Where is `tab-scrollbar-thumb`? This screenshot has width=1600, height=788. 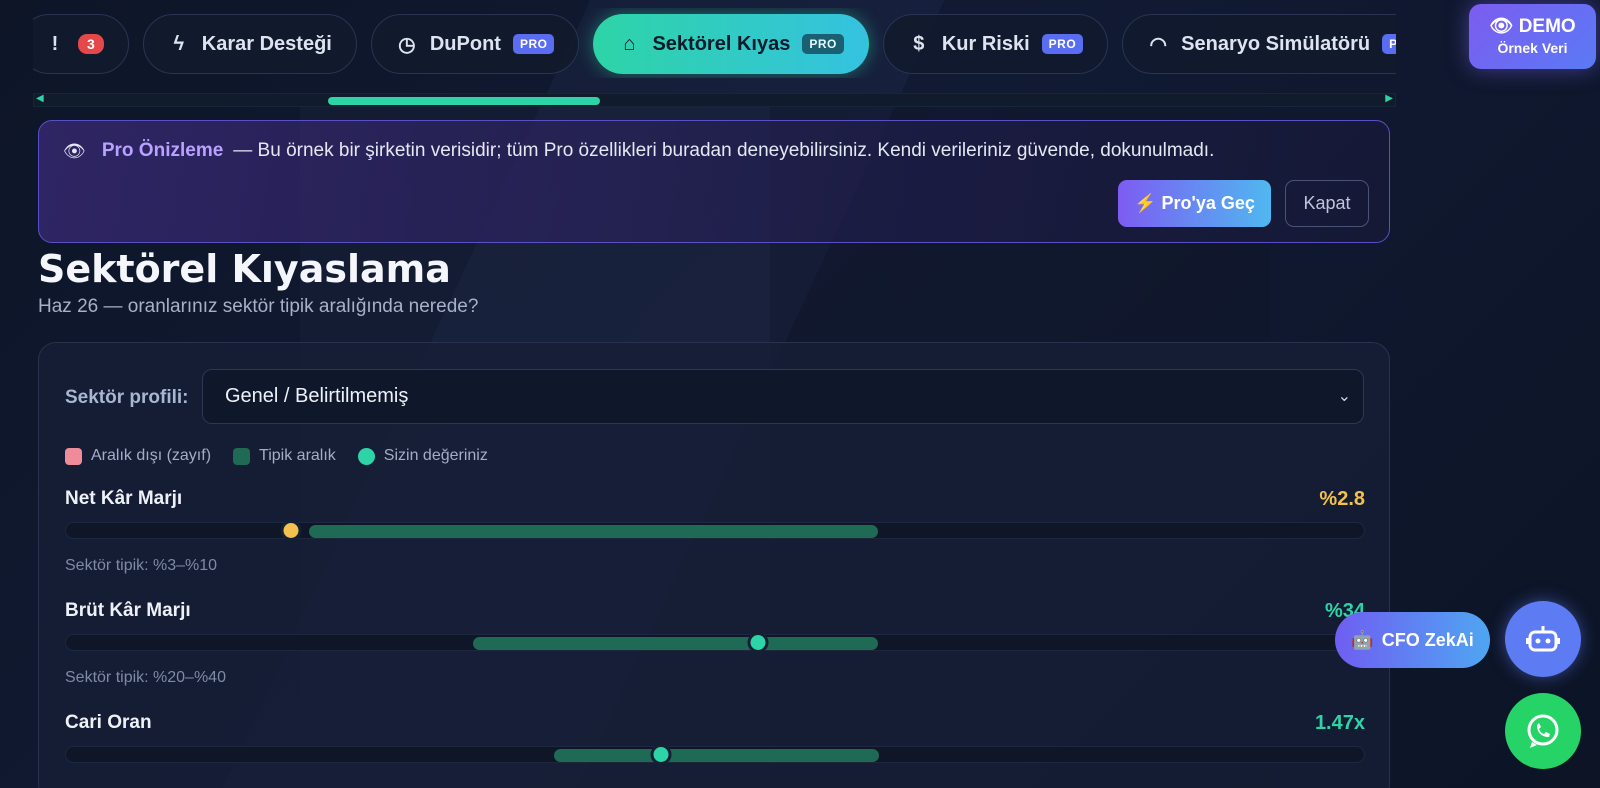 tab-scrollbar-thumb is located at coordinates (464, 101).